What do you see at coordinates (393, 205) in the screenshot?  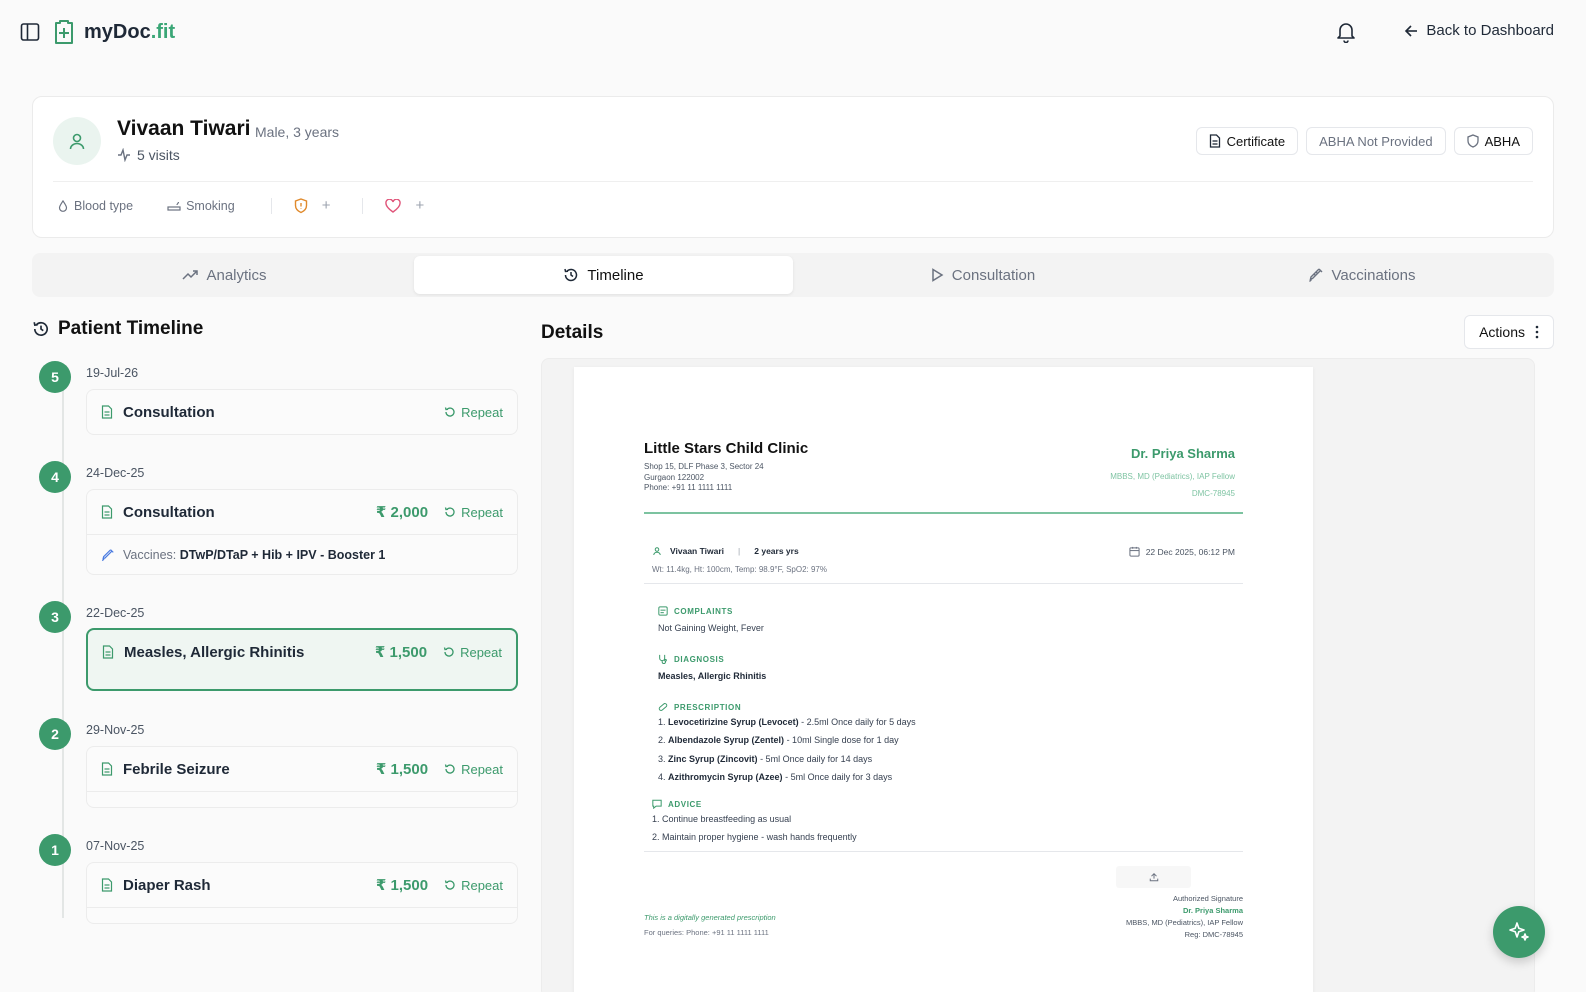 I see `heart-icon` at bounding box center [393, 205].